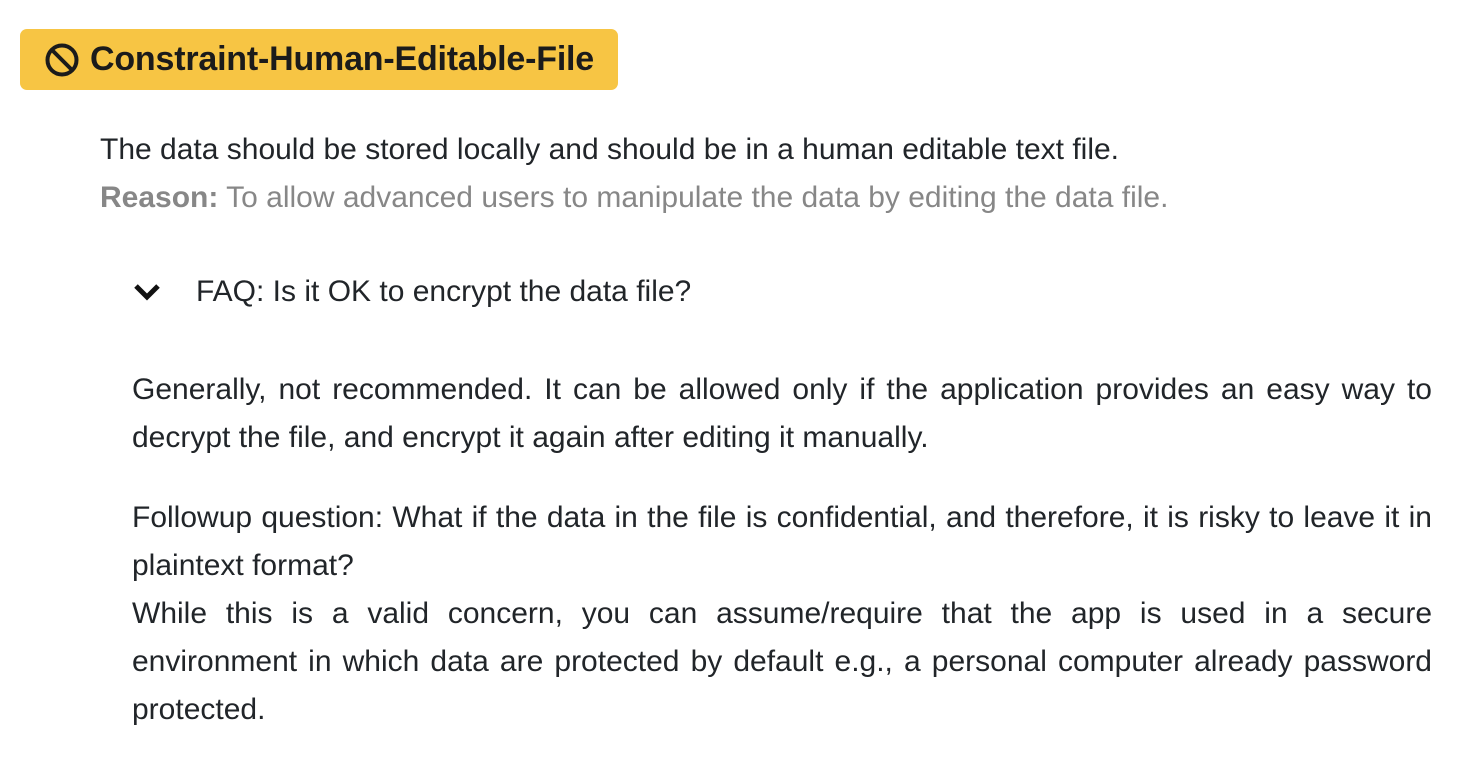 This screenshot has width=1476, height=764. Describe the element at coordinates (159, 197) in the screenshot. I see `reason-label: Reason:` at that location.